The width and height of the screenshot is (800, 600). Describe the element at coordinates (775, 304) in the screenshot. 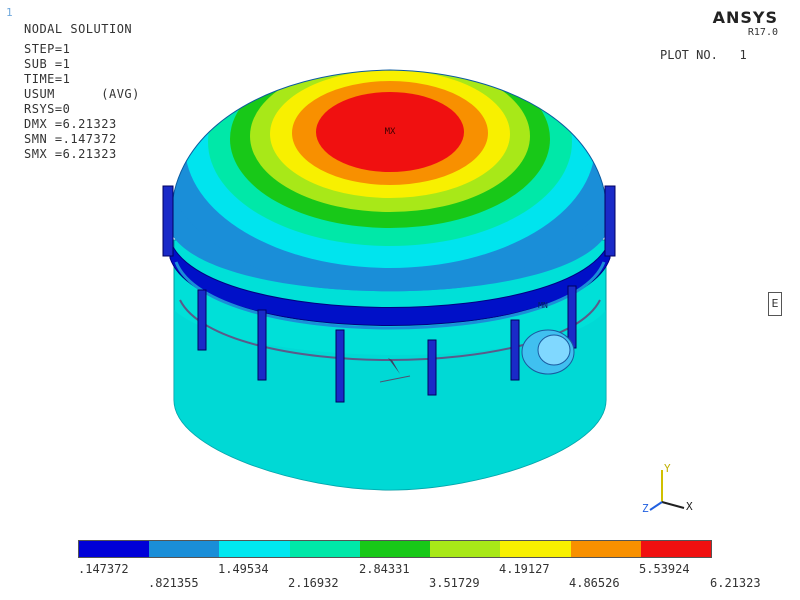

I see `edge-tag: E` at that location.